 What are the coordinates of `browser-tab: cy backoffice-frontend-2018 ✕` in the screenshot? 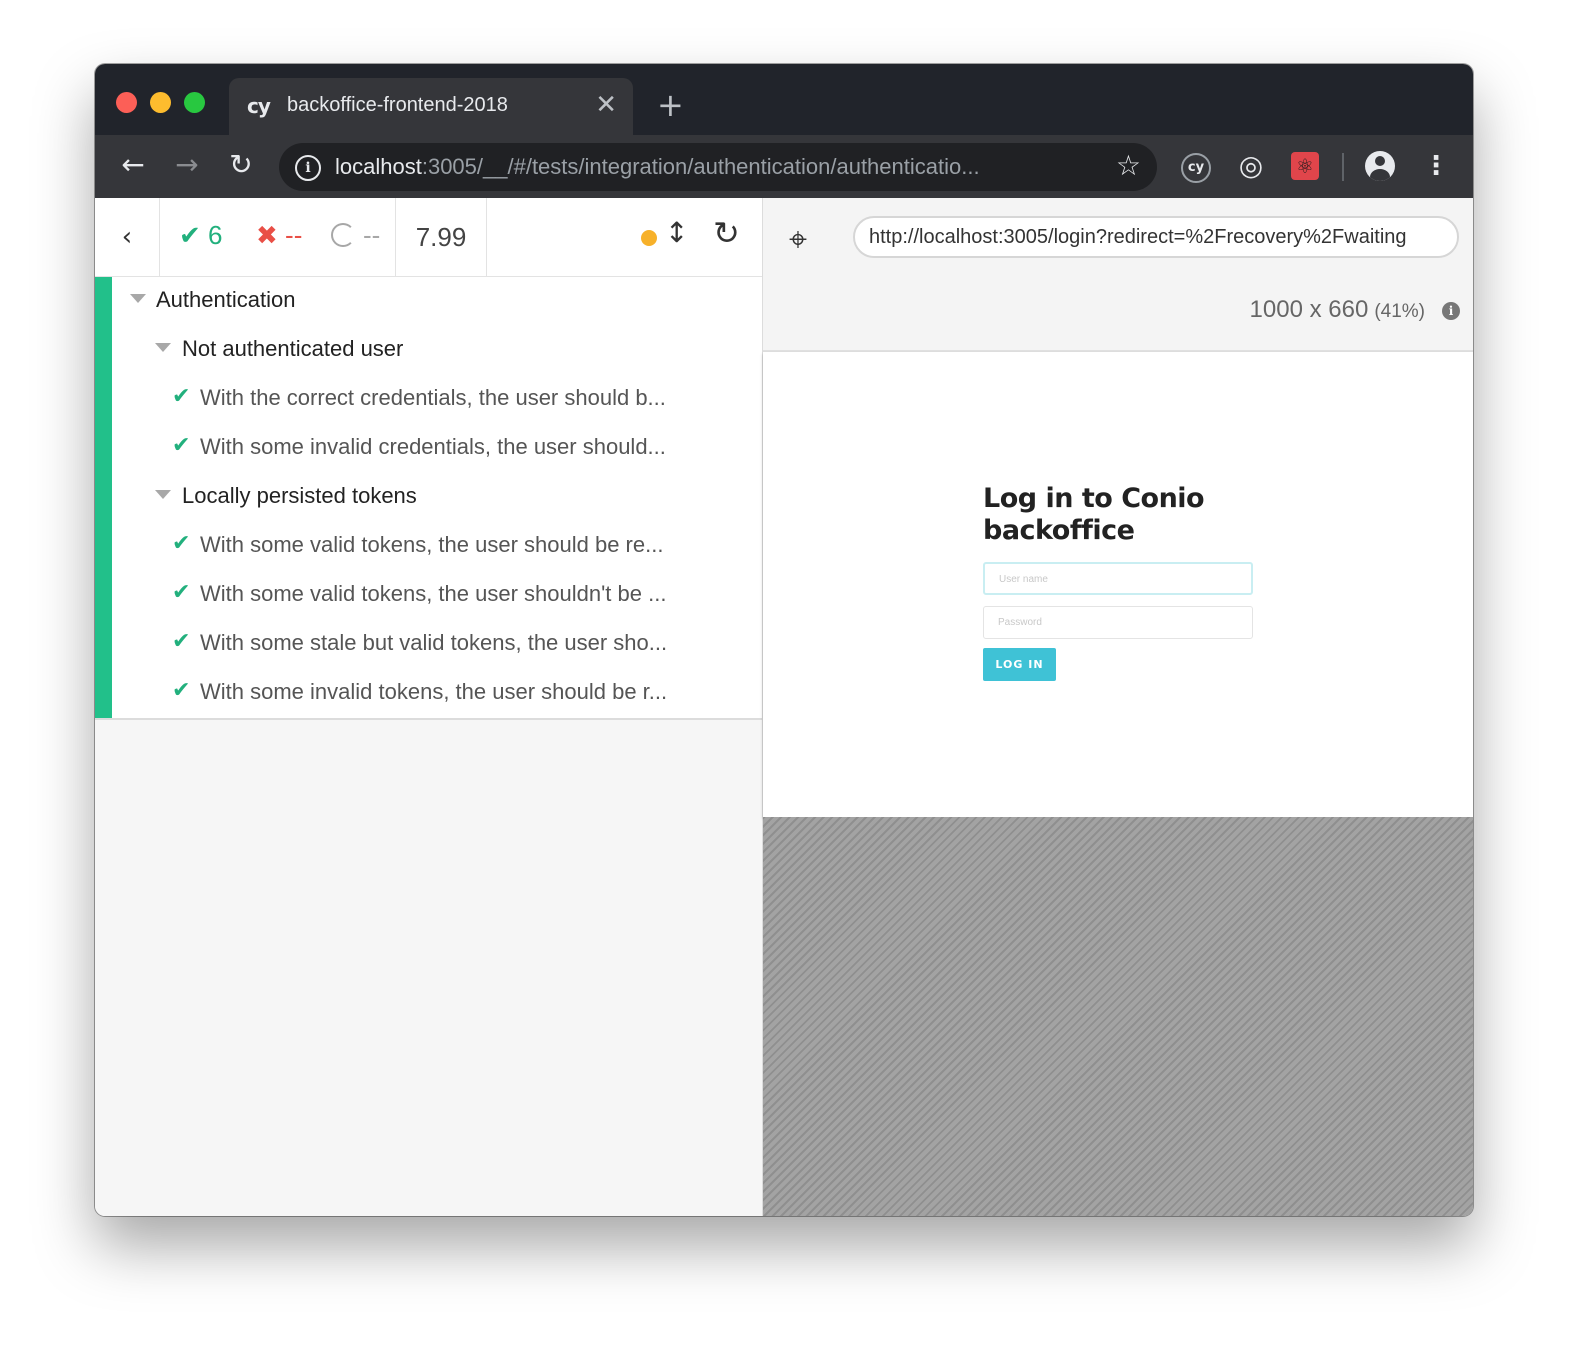 It's located at (431, 106).